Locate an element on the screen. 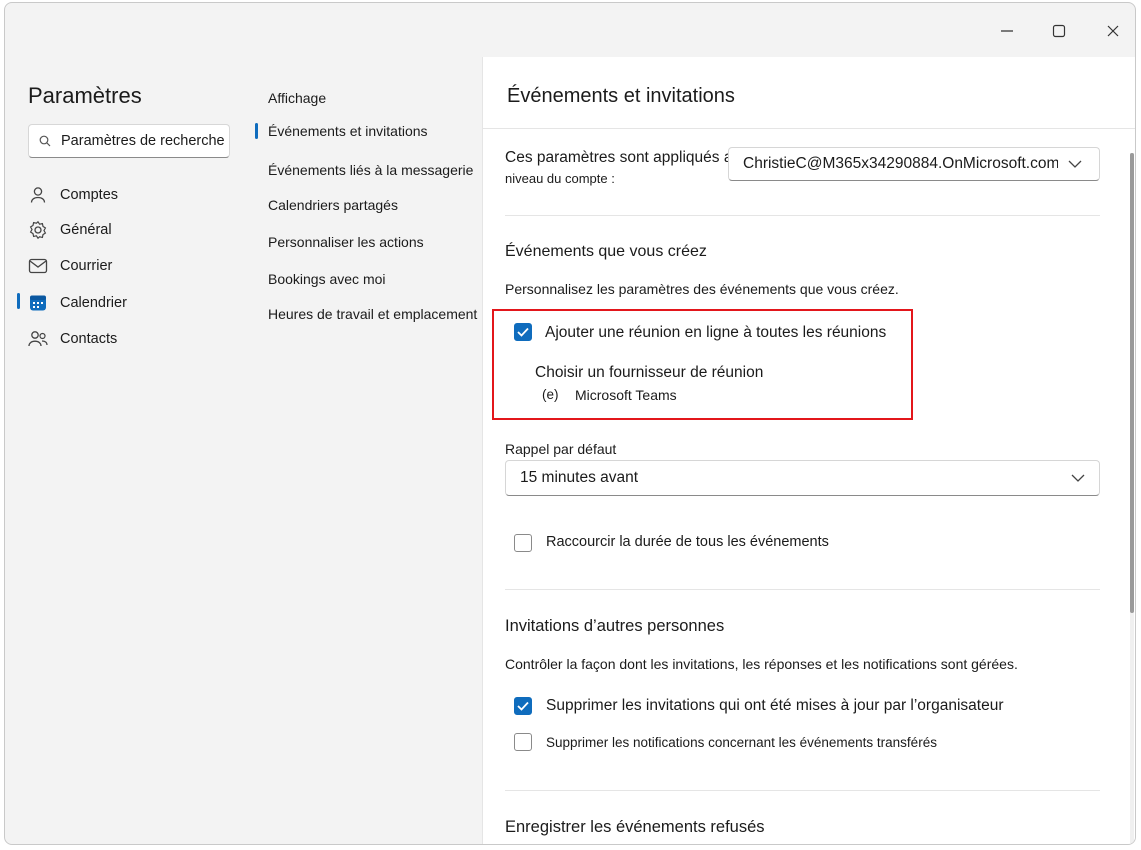 The width and height of the screenshot is (1141, 850). category-label: Général is located at coordinates (86, 230).